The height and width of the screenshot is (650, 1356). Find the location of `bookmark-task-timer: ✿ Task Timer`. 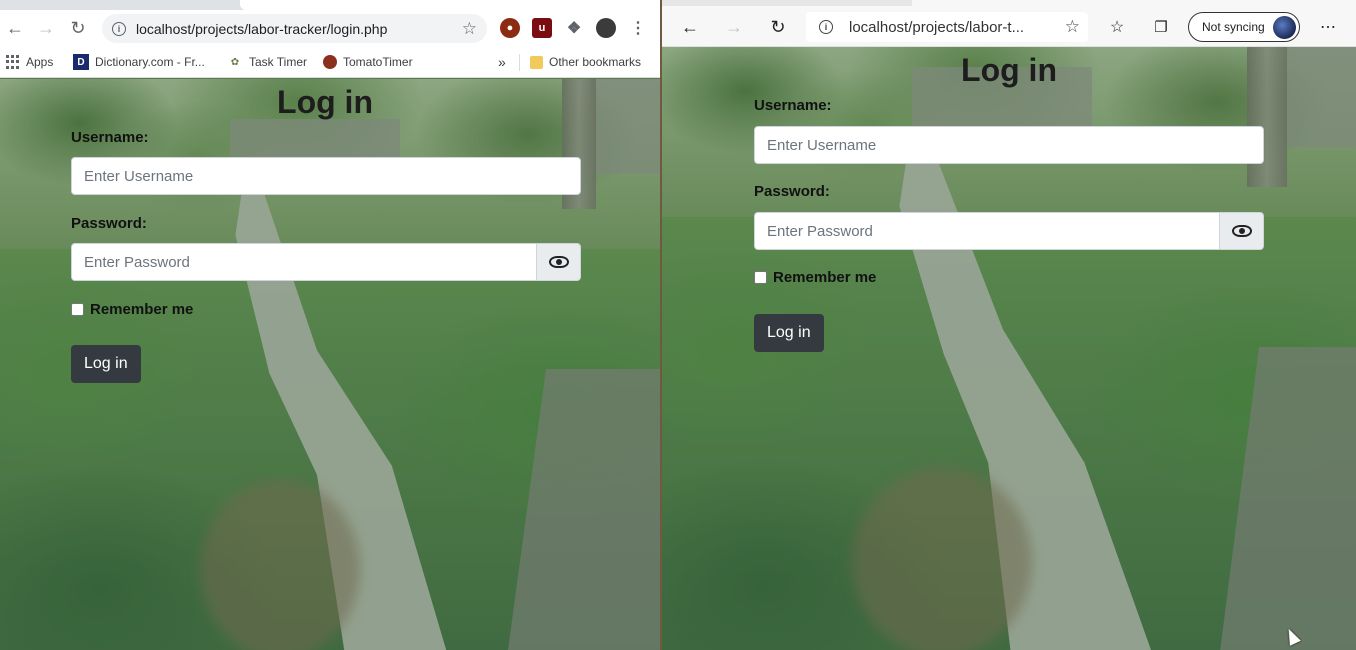

bookmark-task-timer: ✿ Task Timer is located at coordinates (267, 62).